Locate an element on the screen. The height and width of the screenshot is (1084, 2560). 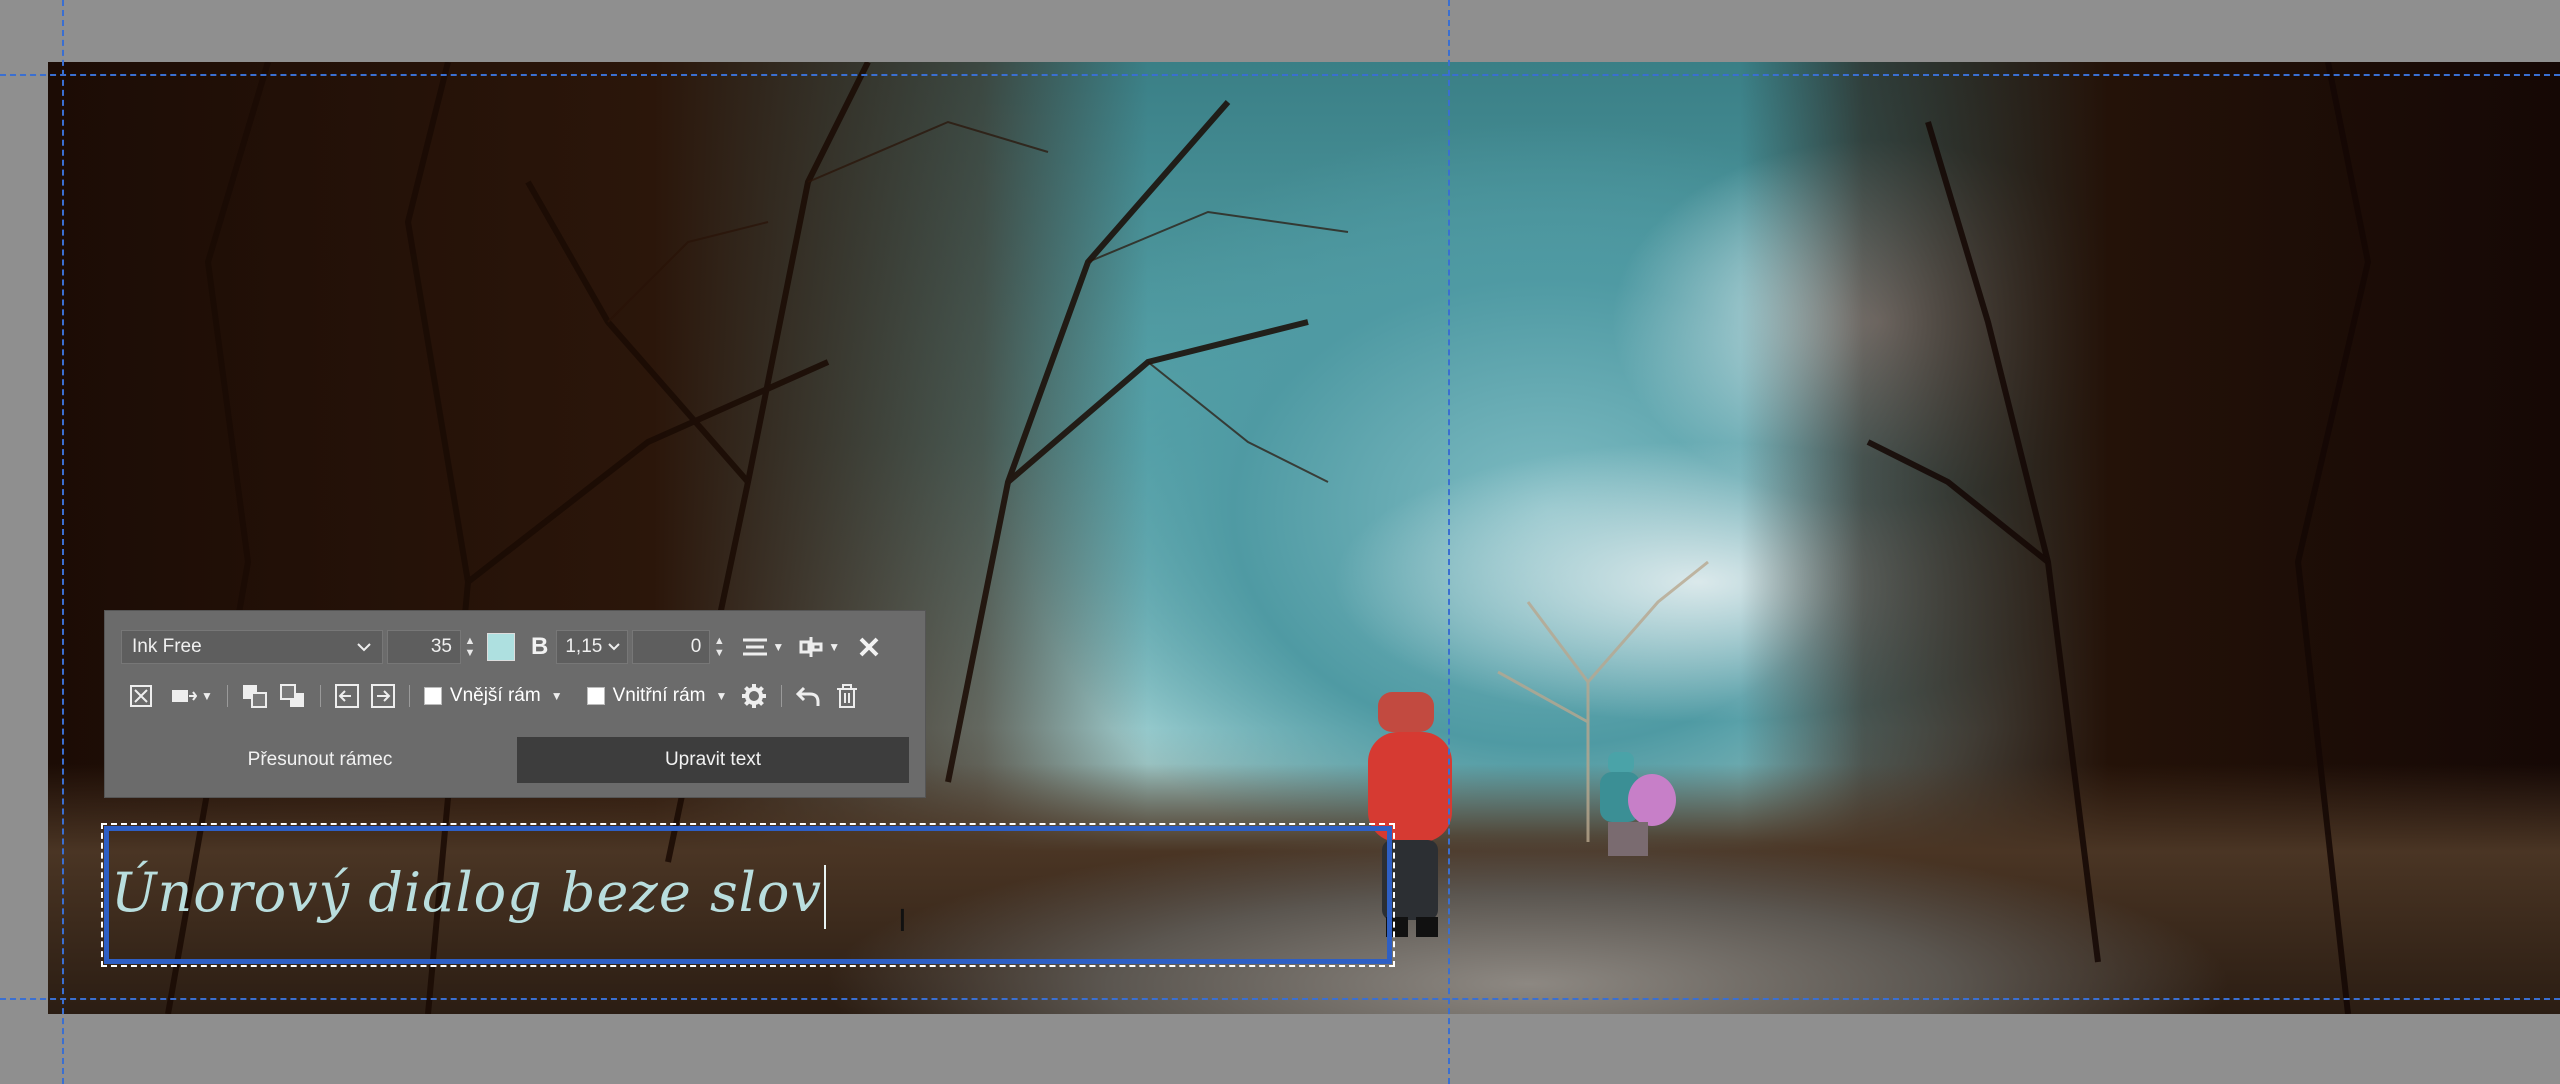
font-size-field: 35 is located at coordinates (424, 647).